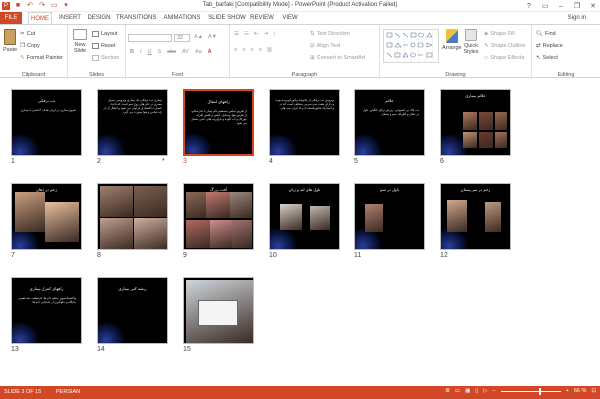 The width and height of the screenshot is (600, 399). What do you see at coordinates (105, 58) in the screenshot?
I see `section-button: Section` at bounding box center [105, 58].